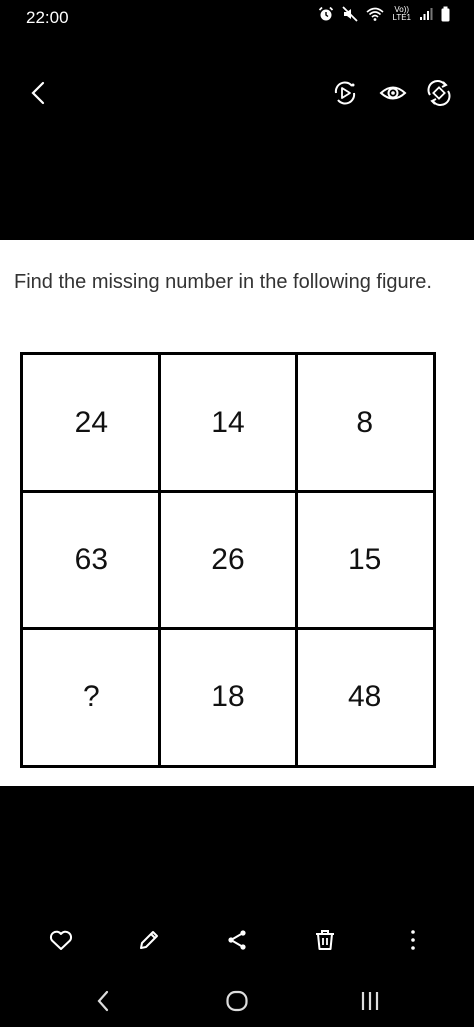  I want to click on bottom-action-bar, so click(237, 940).